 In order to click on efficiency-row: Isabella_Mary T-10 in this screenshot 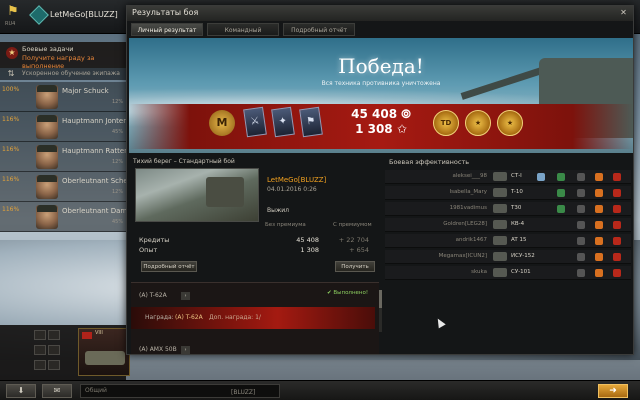, I will do `click(508, 193)`.